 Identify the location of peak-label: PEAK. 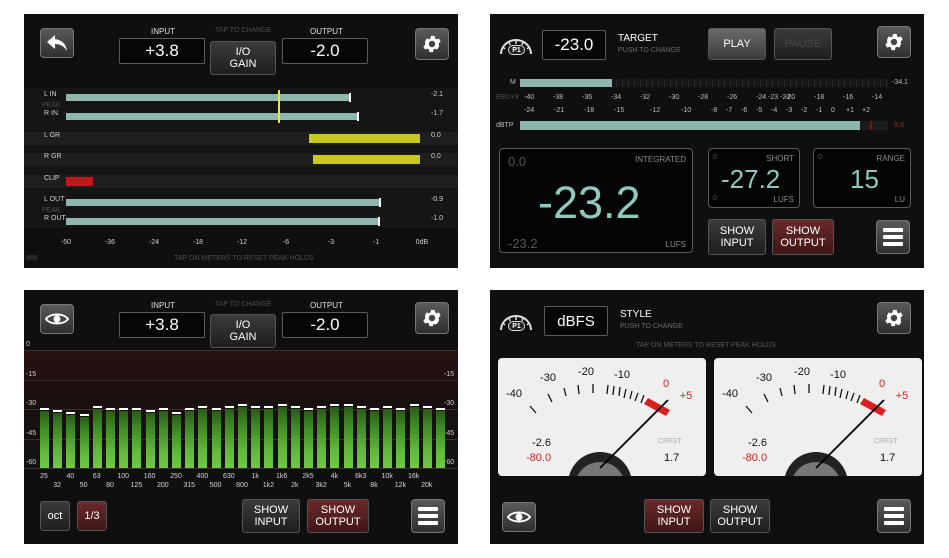
(51, 105).